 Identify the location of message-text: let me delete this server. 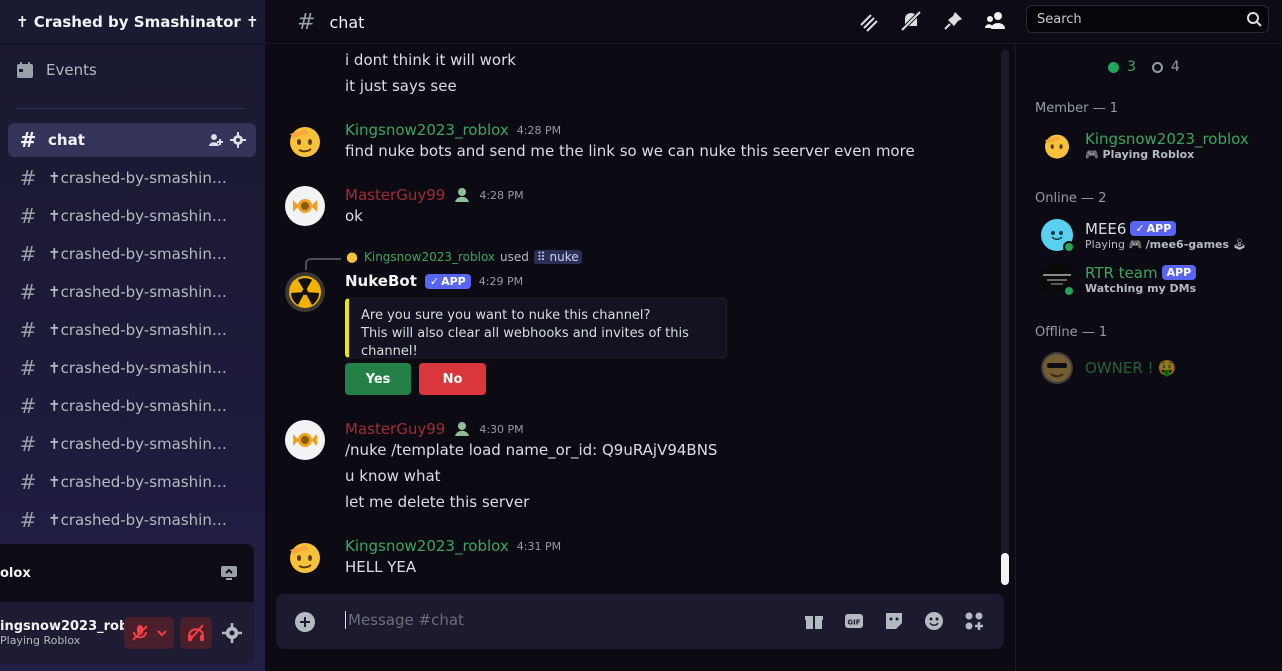
(437, 502).